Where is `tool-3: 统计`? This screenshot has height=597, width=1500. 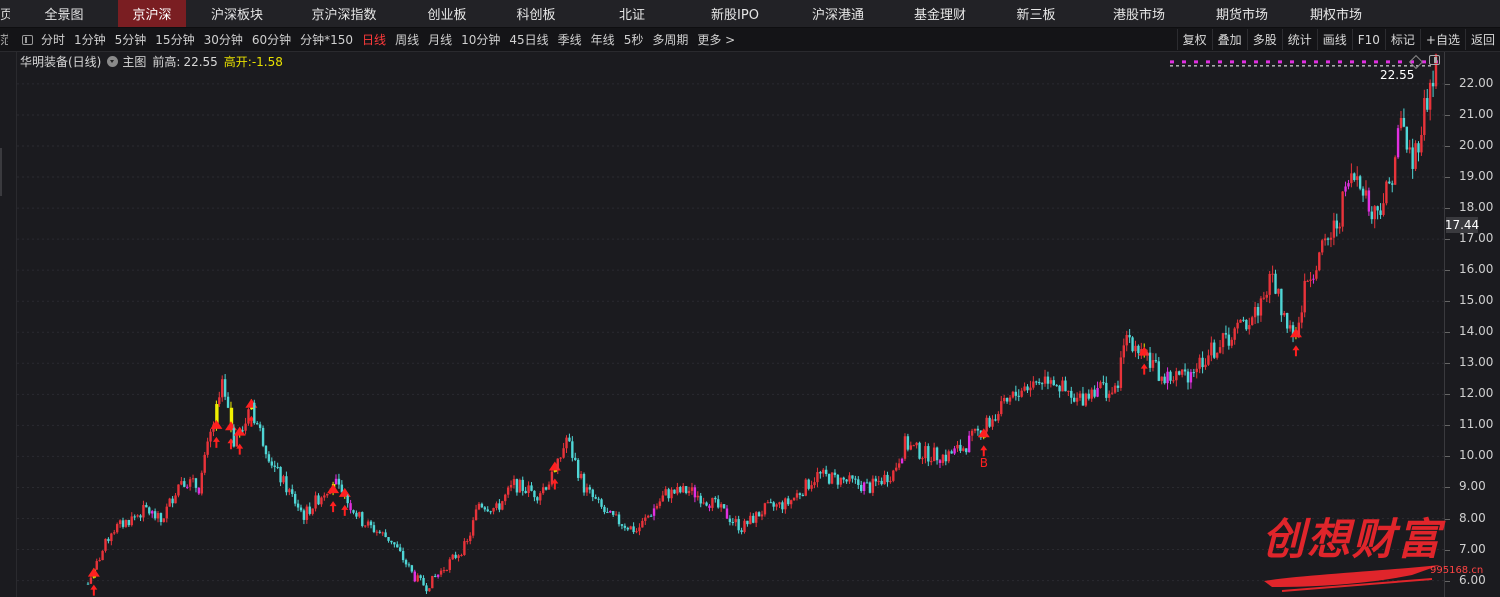
tool-3: 统计 is located at coordinates (1299, 39).